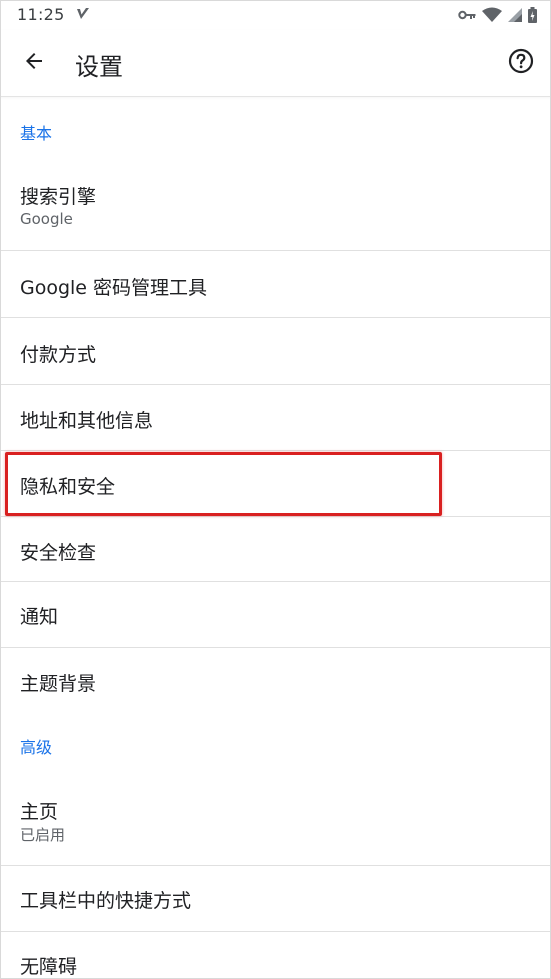 This screenshot has height=979, width=551. I want to click on settings-item-sublabel: 已启用, so click(43, 835).